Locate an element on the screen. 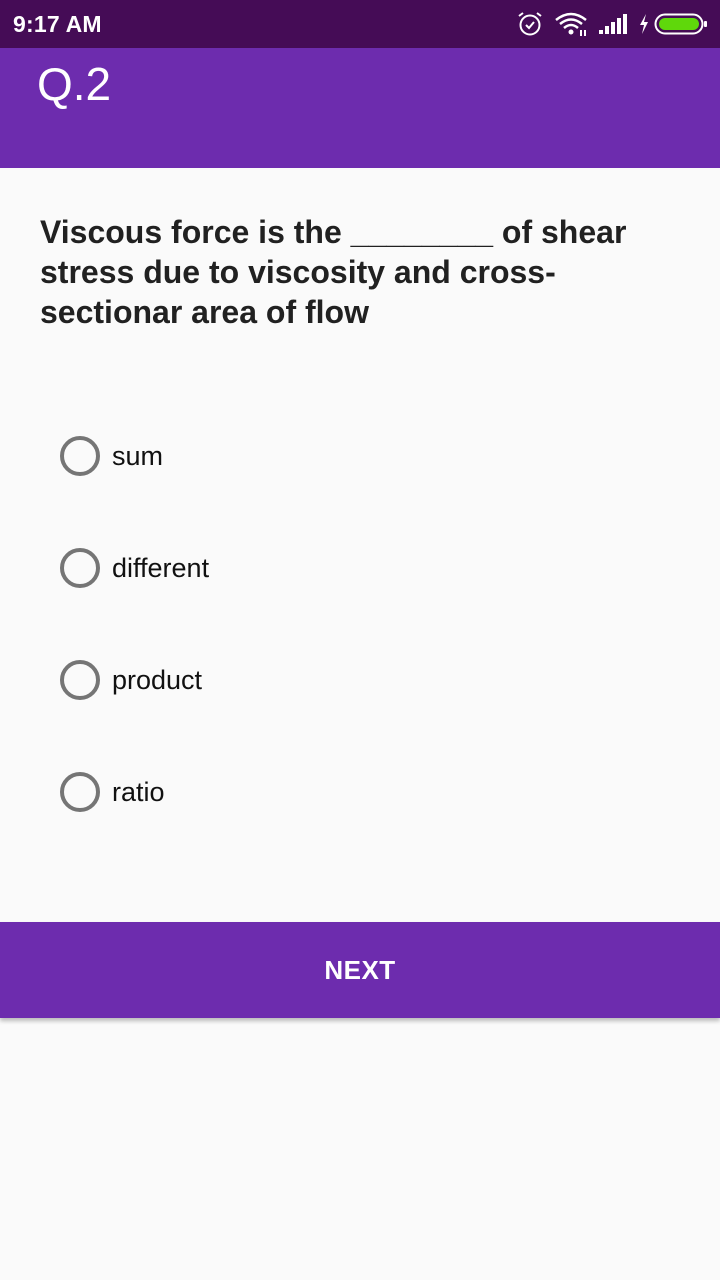 This screenshot has height=1280, width=720. option-different: different is located at coordinates (360, 568).